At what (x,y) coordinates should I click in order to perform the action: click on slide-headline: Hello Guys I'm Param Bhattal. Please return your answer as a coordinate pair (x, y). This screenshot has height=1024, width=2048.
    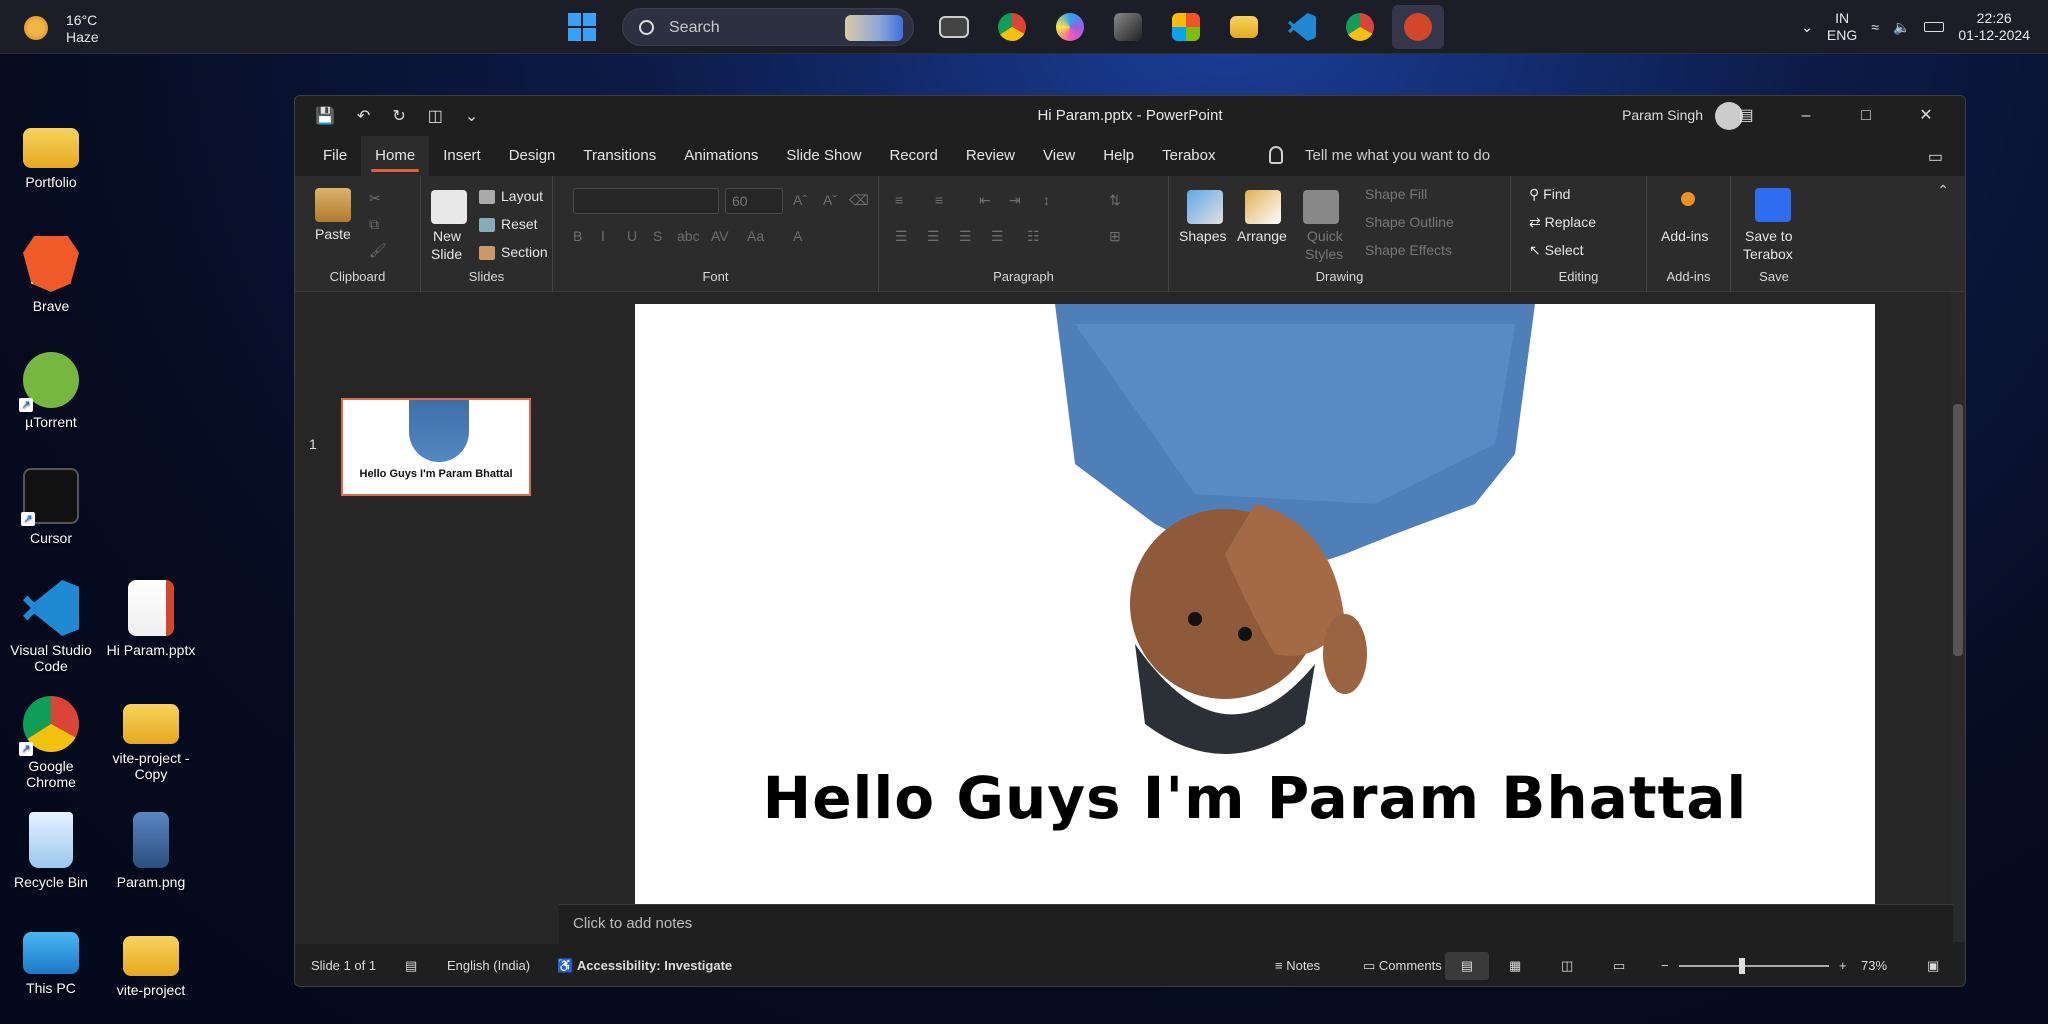
    Looking at the image, I should click on (1255, 798).